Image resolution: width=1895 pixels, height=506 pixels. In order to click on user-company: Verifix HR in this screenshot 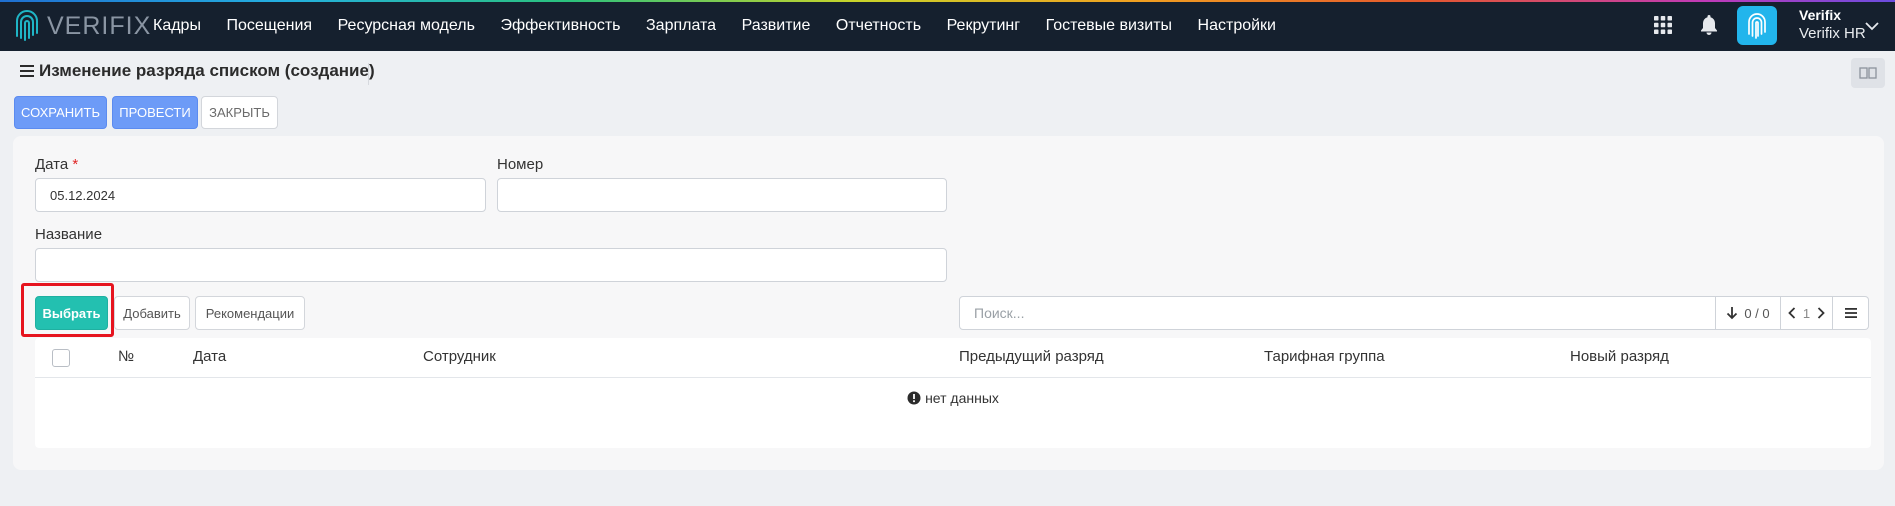, I will do `click(1832, 33)`.